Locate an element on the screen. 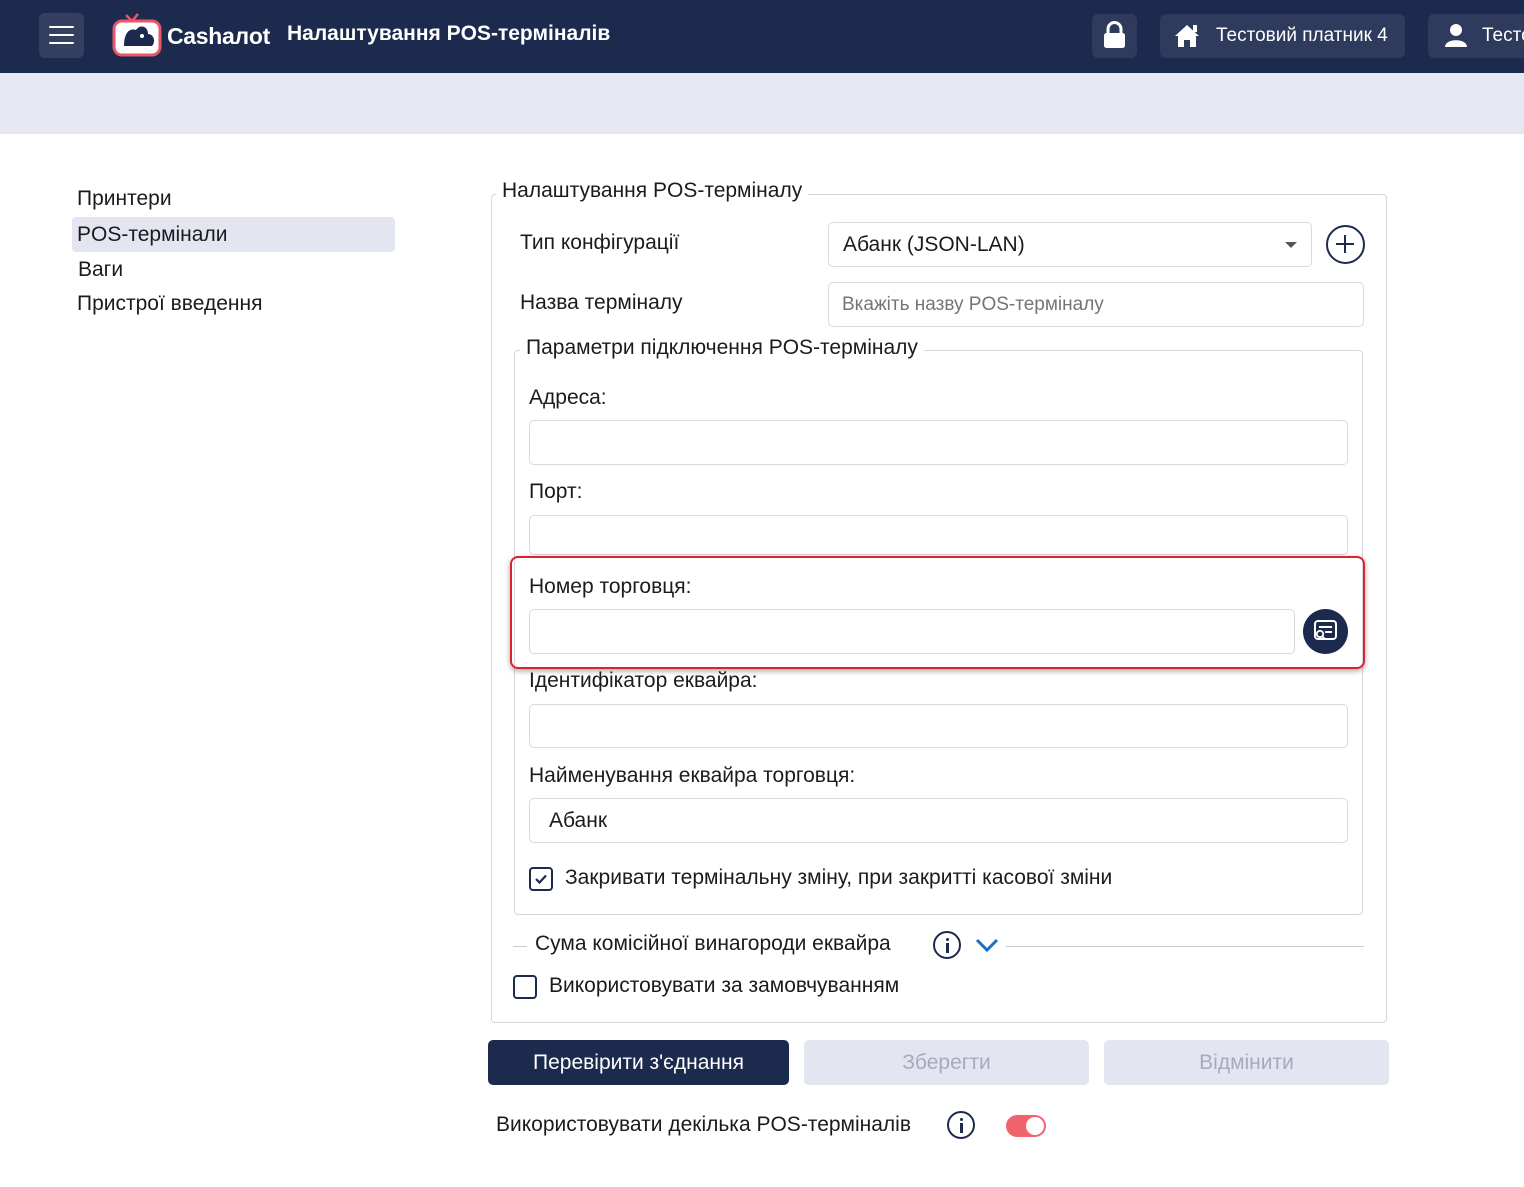 The image size is (1524, 1187). merchant-number-input is located at coordinates (912, 631).